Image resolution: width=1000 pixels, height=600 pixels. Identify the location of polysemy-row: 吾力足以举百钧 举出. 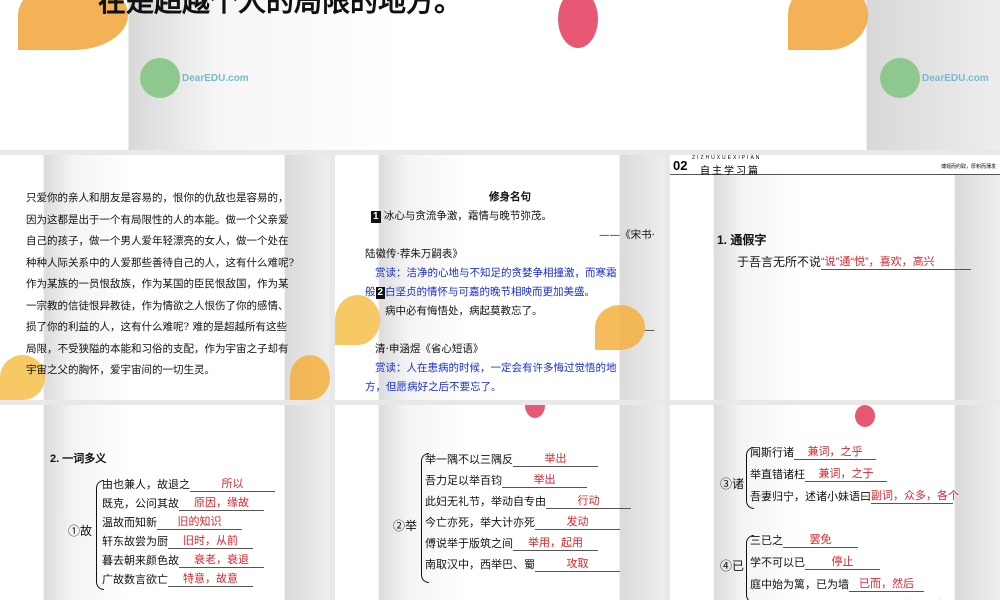
(506, 479).